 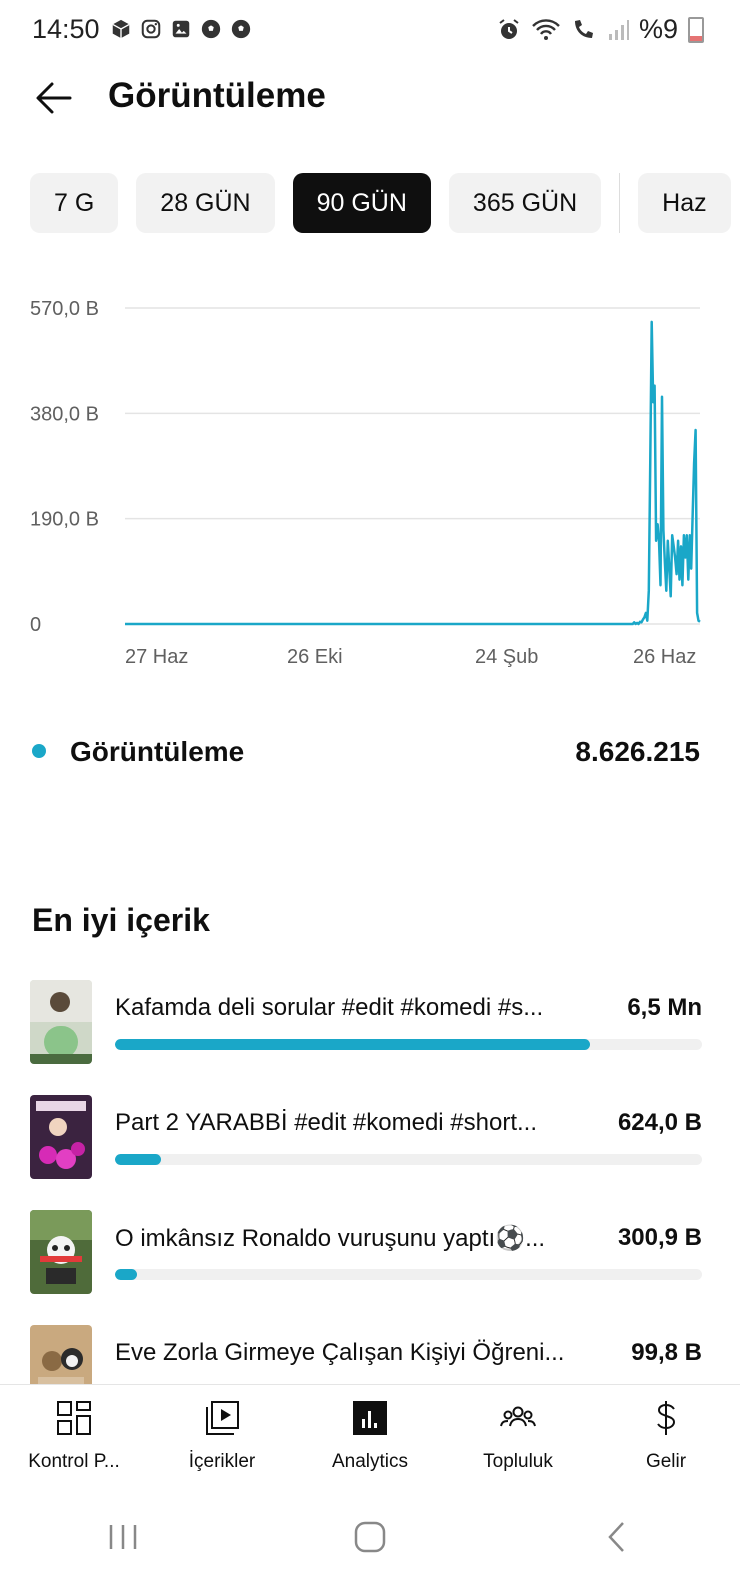 I want to click on legend-dot, so click(x=39, y=751).